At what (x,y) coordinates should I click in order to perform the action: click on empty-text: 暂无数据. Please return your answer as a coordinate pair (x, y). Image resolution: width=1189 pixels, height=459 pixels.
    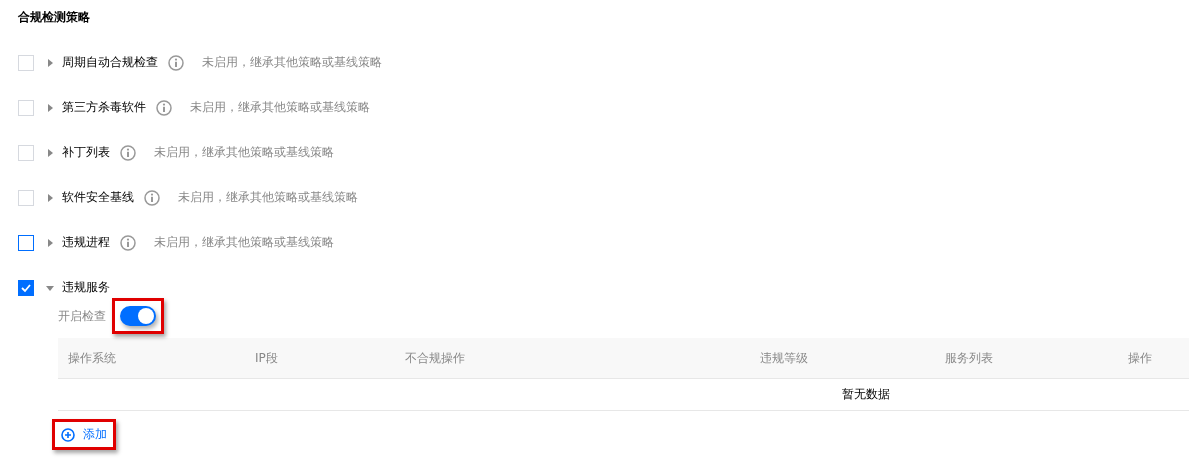
    Looking at the image, I should click on (866, 394).